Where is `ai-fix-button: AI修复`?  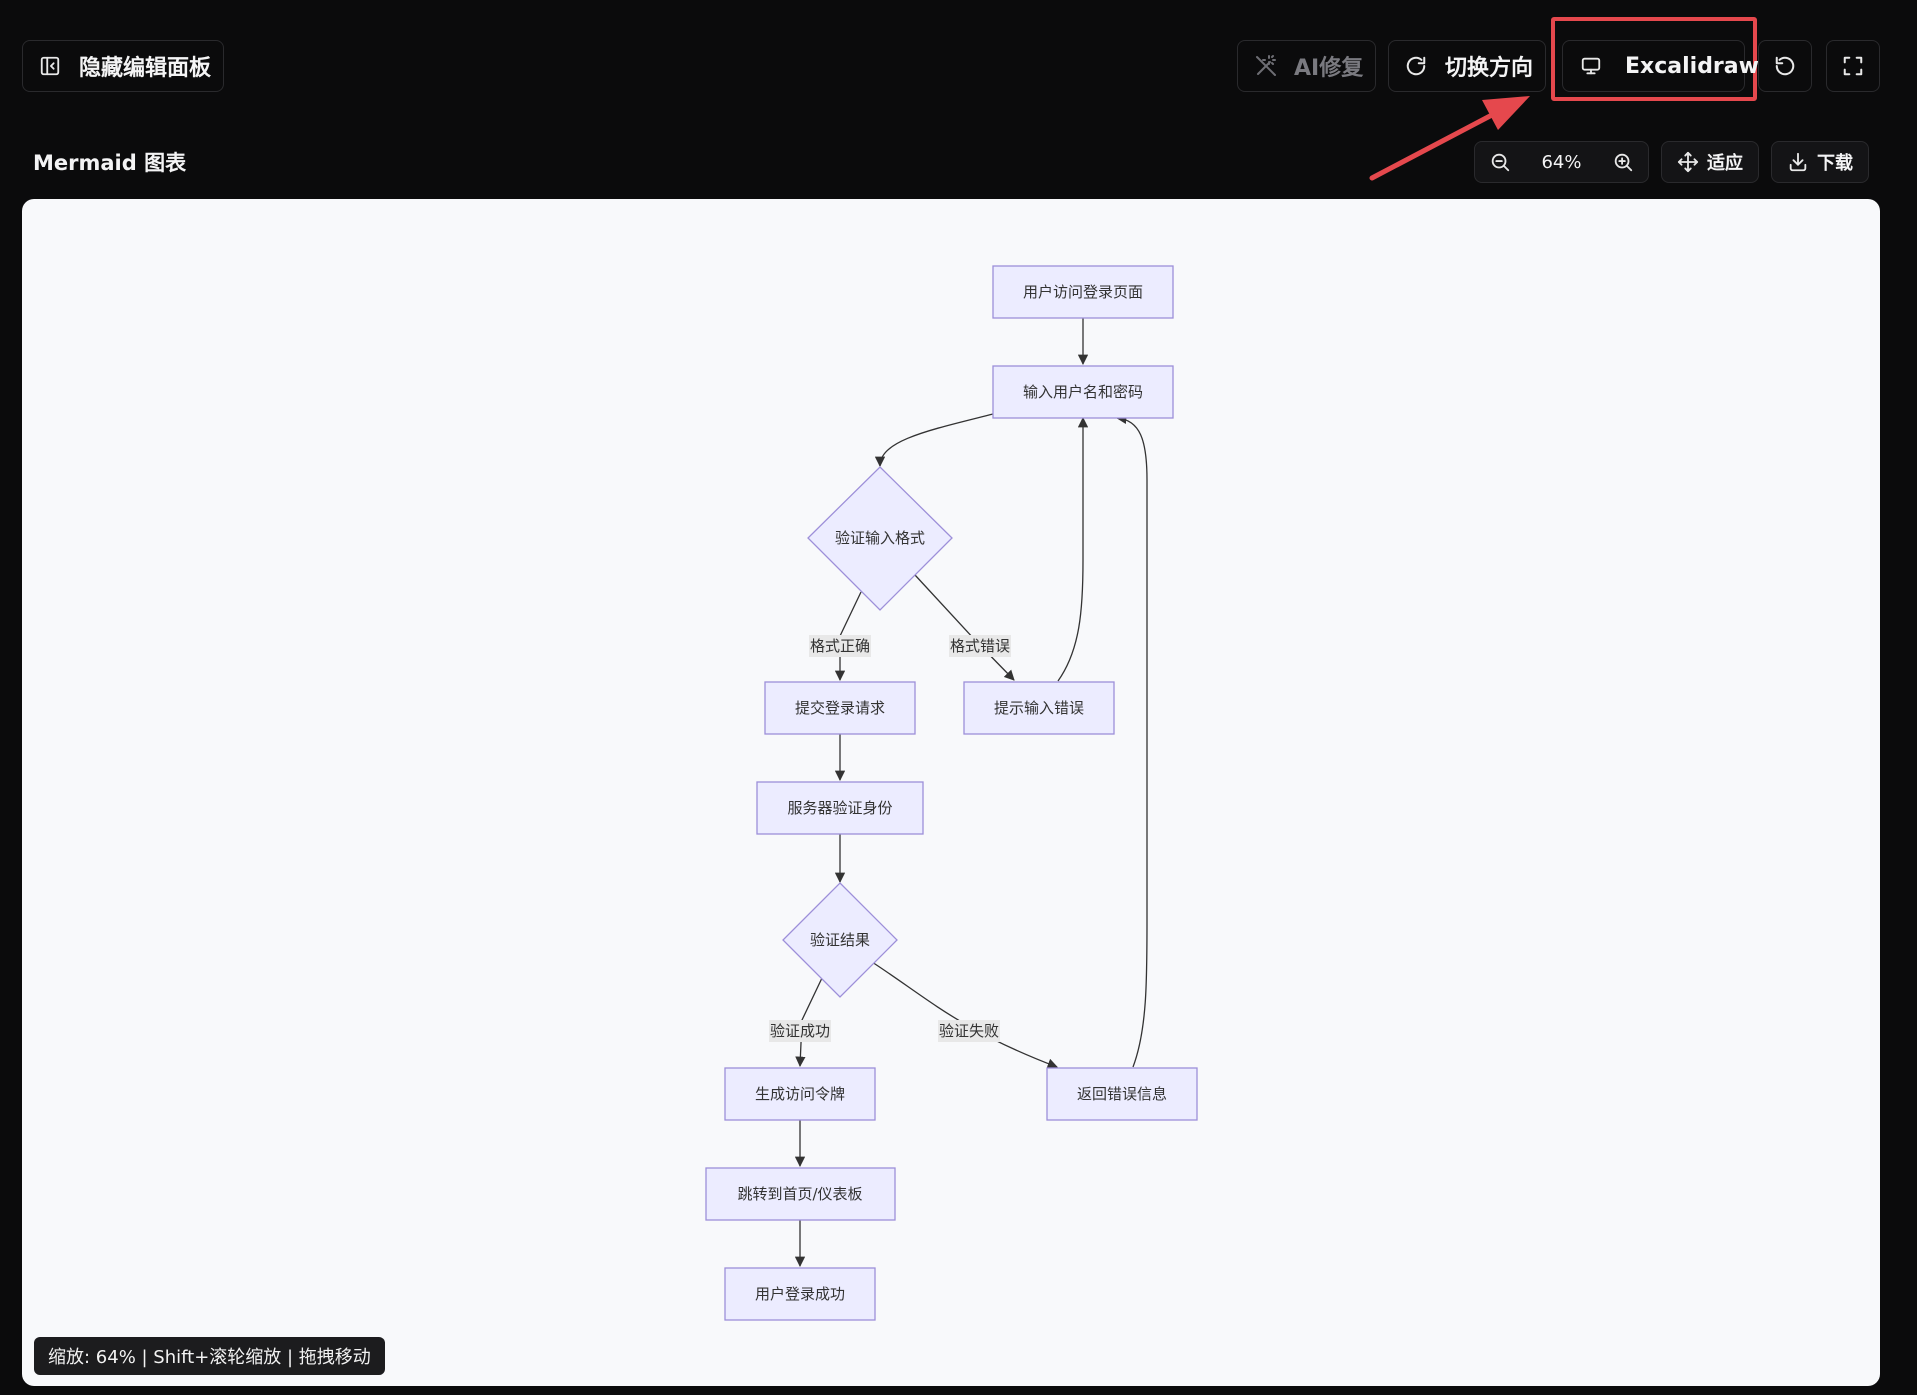
ai-fix-button: AI修复 is located at coordinates (1306, 66).